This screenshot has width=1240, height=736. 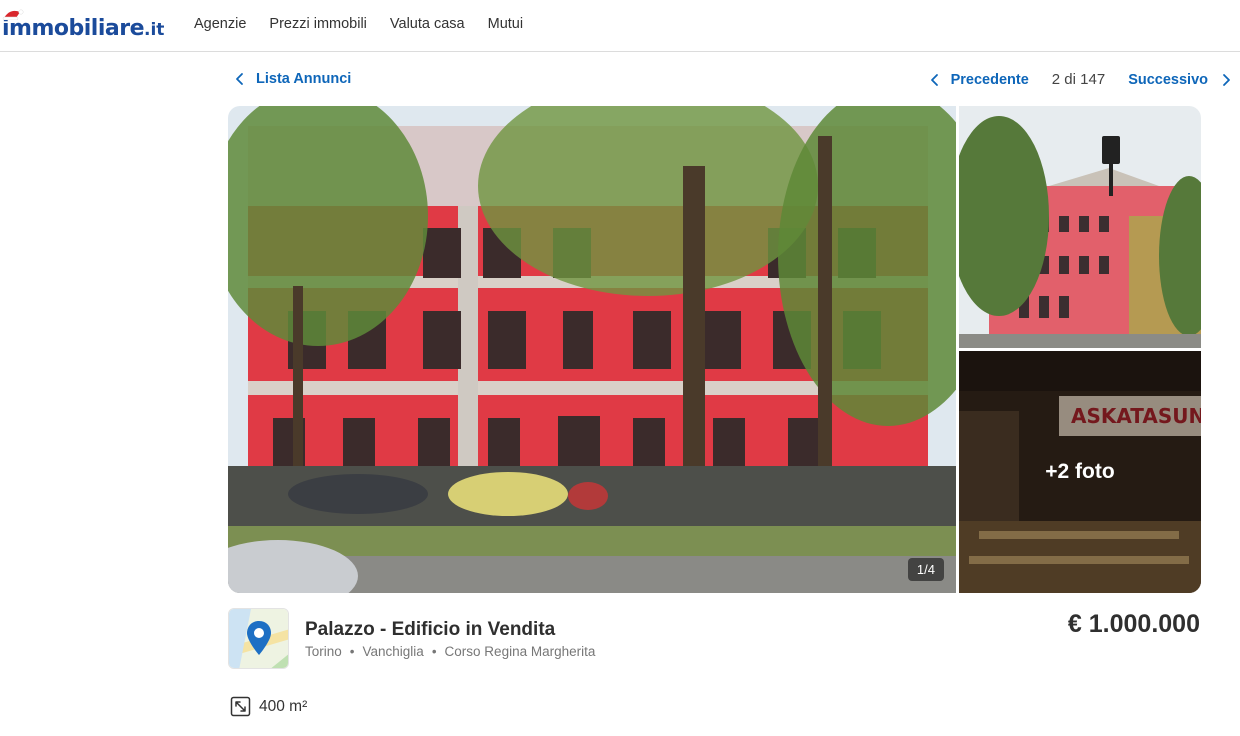 I want to click on nav-agenzie: Agenzie, so click(x=220, y=24).